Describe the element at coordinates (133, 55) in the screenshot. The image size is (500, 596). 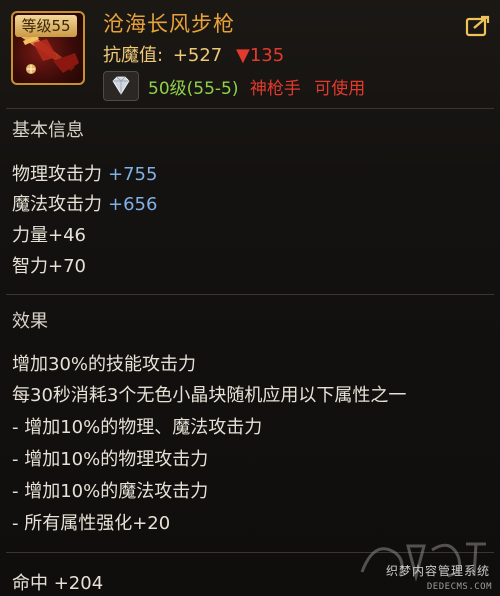
I see `resist-label: 抗魔值:` at that location.